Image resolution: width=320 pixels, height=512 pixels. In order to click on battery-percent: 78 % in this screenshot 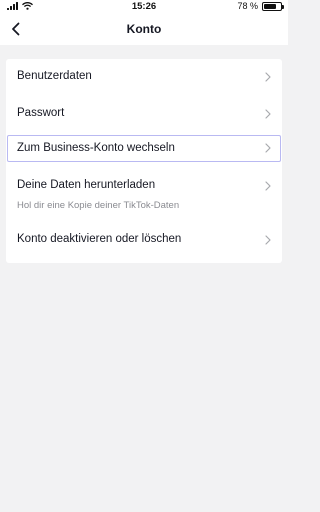, I will do `click(247, 6)`.